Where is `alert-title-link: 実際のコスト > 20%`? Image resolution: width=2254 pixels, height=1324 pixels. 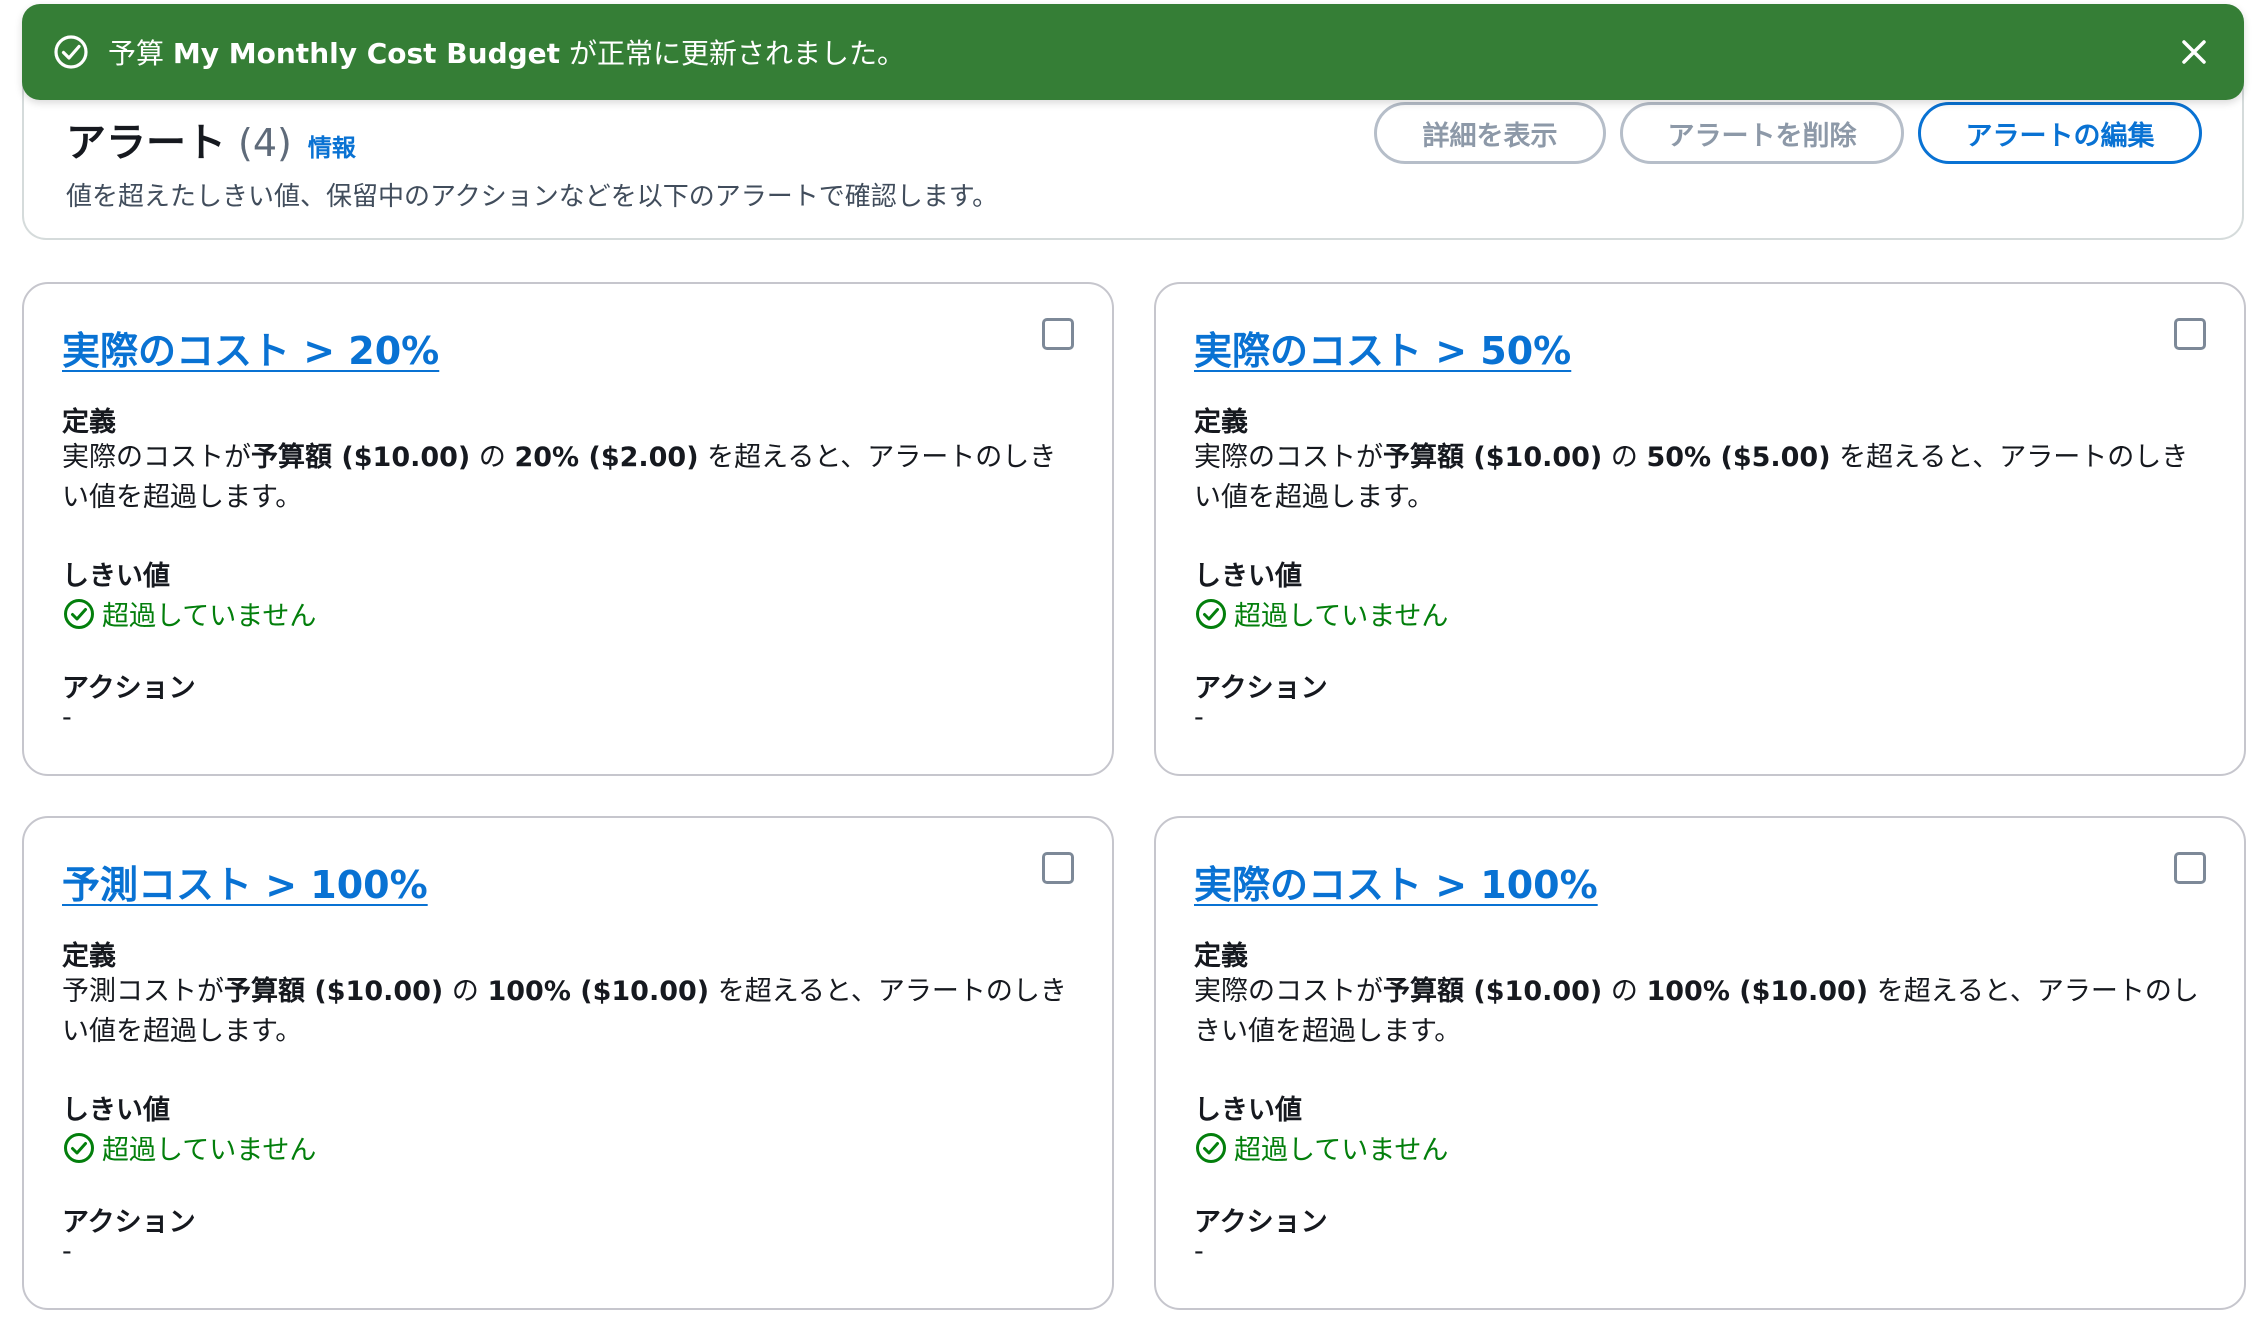
alert-title-link: 実際のコスト > 20% is located at coordinates (250, 347).